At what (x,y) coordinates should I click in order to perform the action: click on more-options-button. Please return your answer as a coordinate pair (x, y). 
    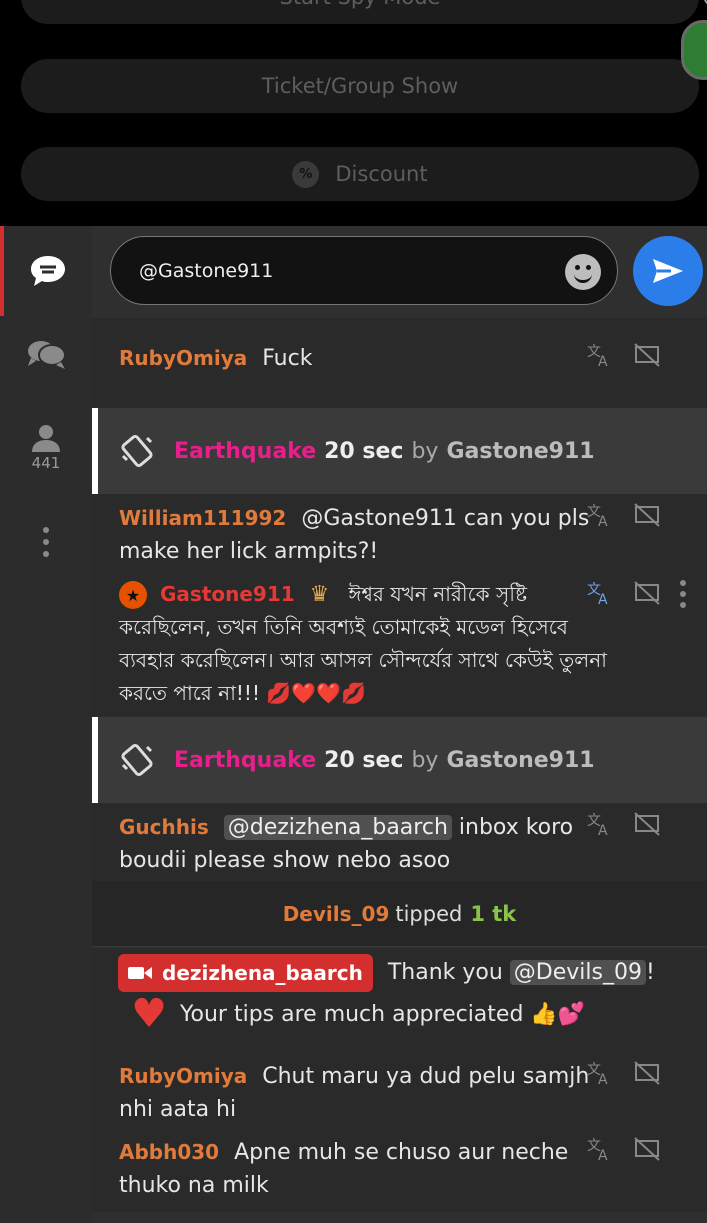
    Looking at the image, I should click on (46, 542).